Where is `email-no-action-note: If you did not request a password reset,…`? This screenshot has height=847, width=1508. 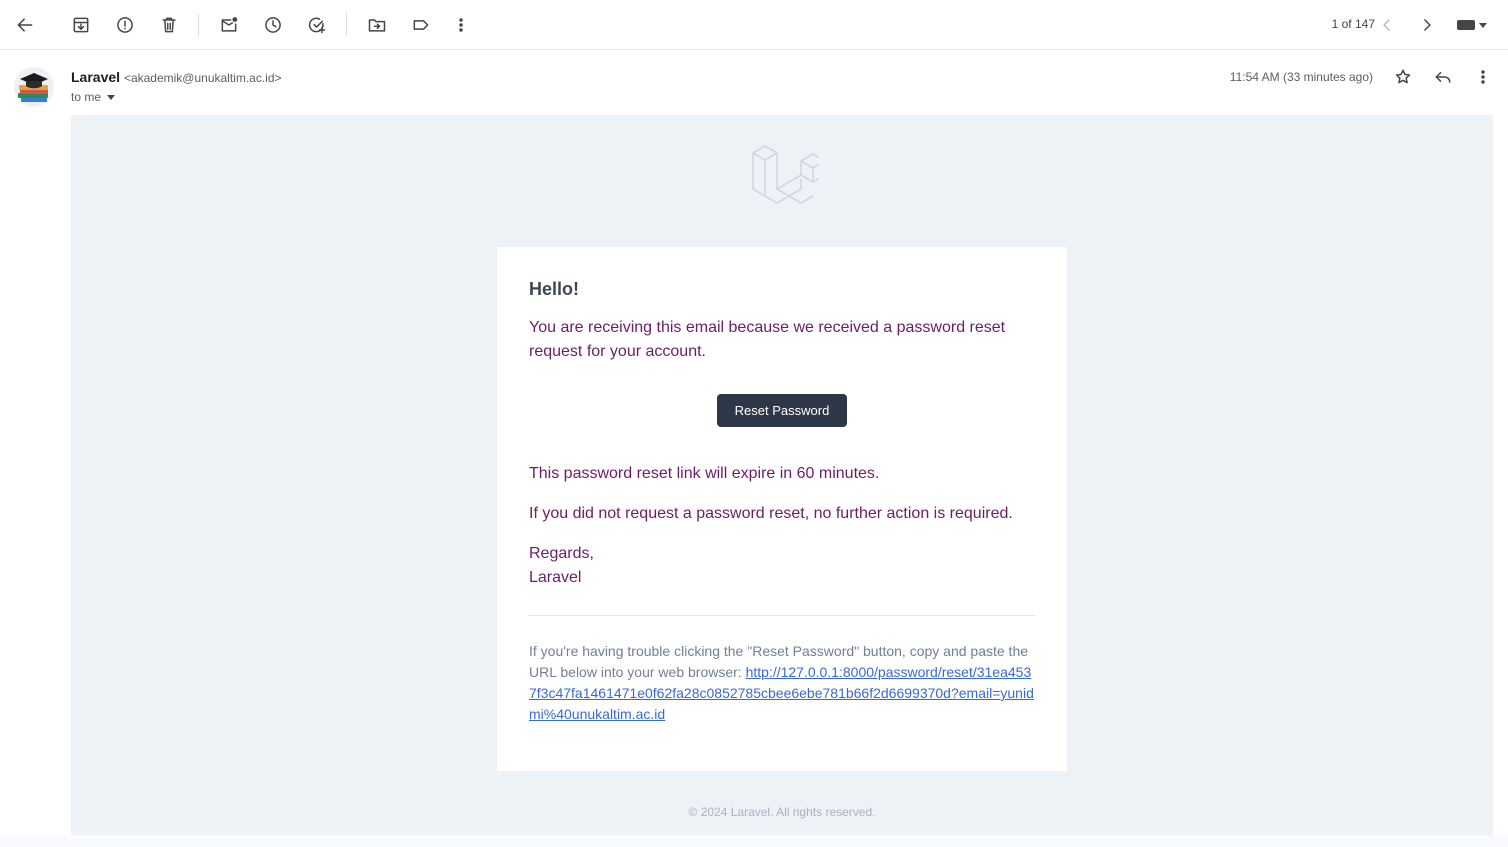 email-no-action-note: If you did not request a password reset,… is located at coordinates (771, 513).